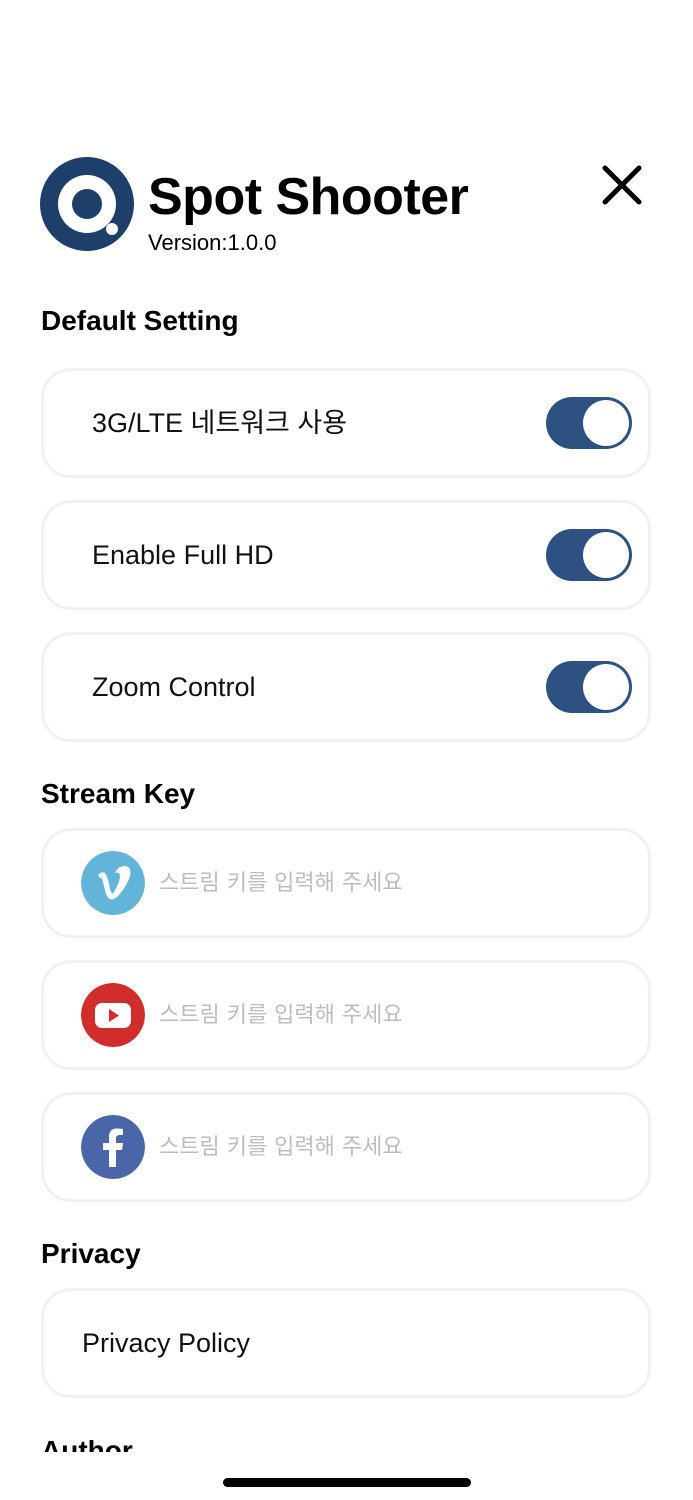  Describe the element at coordinates (308, 197) in the screenshot. I see `app-title: Spot Shooter` at that location.